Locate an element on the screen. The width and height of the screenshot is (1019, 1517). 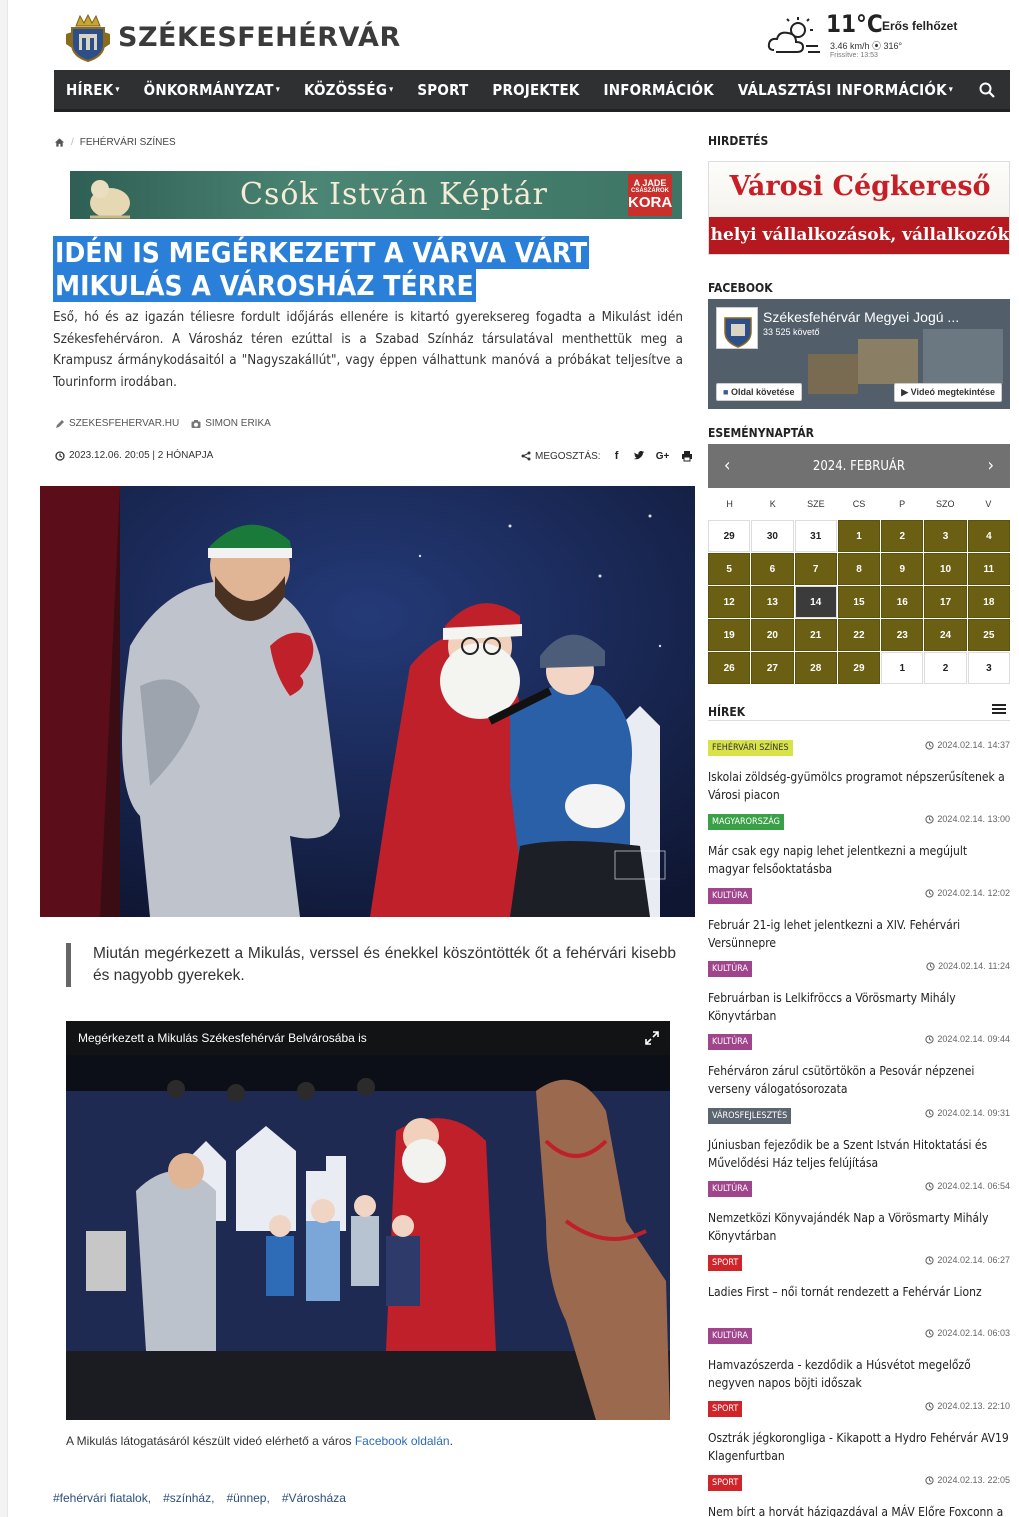
calendar-day: 4 is located at coordinates (988, 536).